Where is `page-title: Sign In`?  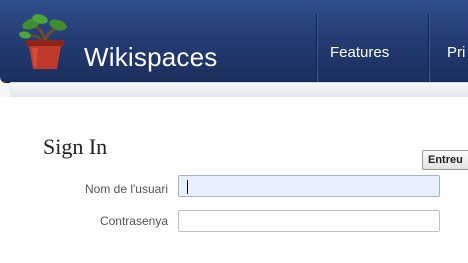
page-title: Sign In is located at coordinates (75, 146).